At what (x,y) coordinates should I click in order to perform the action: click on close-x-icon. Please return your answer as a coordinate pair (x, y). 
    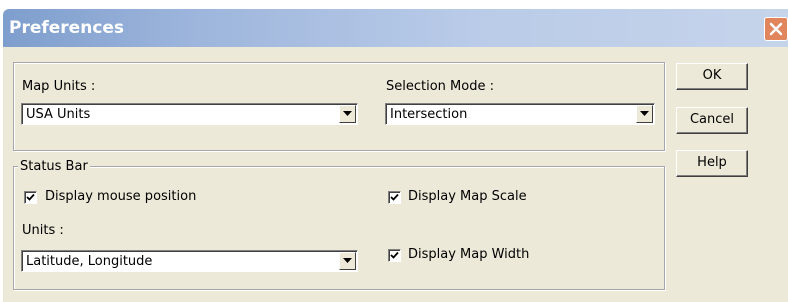
    Looking at the image, I should click on (776, 29).